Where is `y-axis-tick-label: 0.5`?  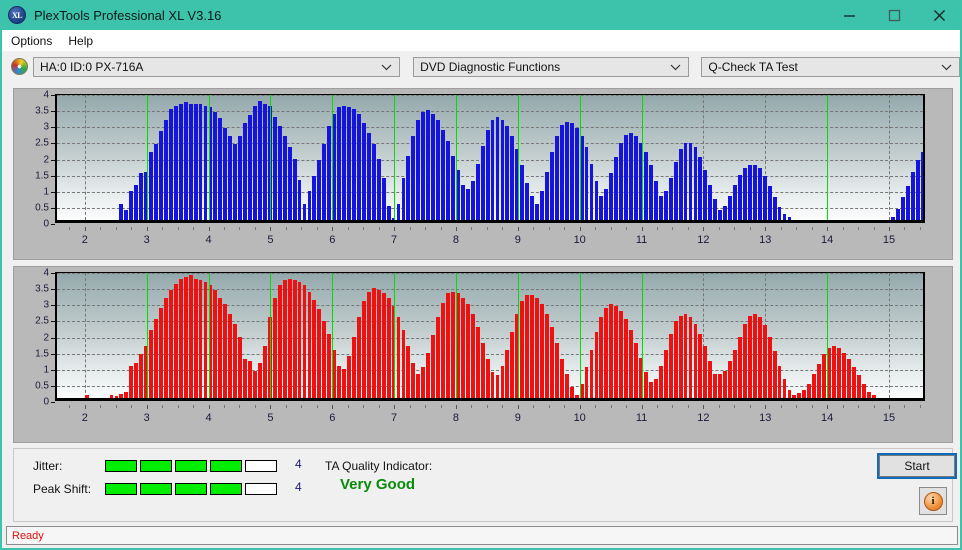 y-axis-tick-label: 0.5 is located at coordinates (42, 386).